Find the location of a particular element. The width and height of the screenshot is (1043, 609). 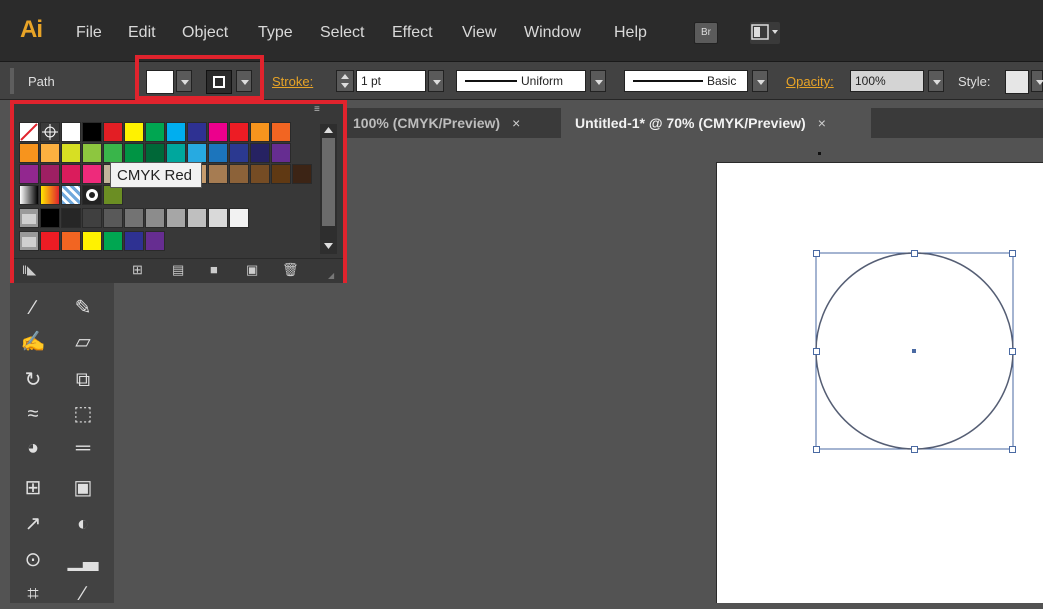

menu-help: Help is located at coordinates (630, 33).